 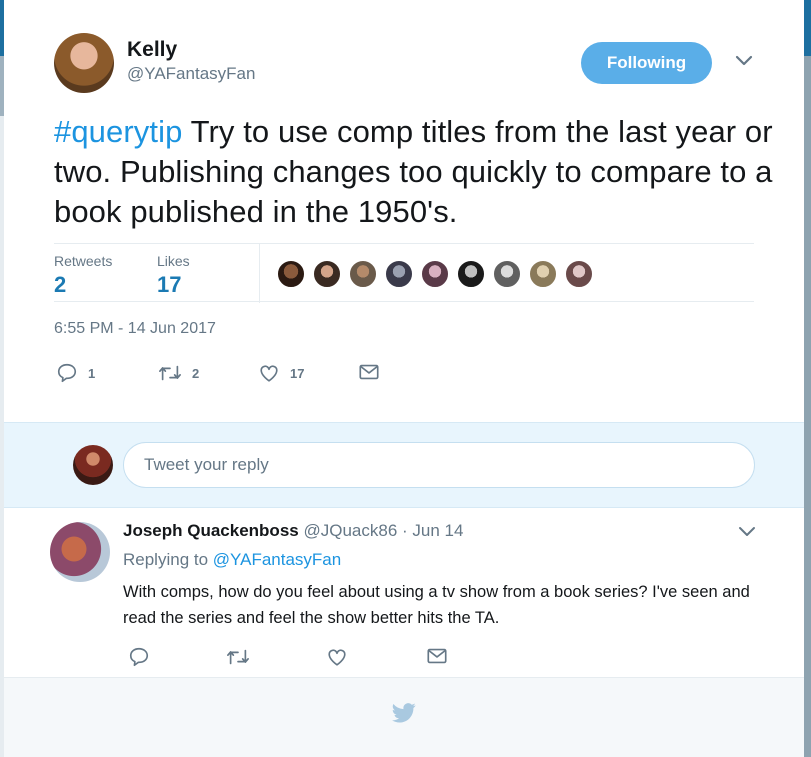 What do you see at coordinates (93, 465) in the screenshot?
I see `current-user-avatar` at bounding box center [93, 465].